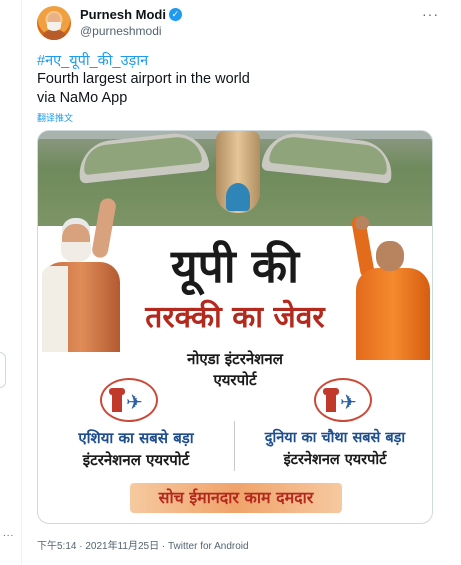 This screenshot has height=565, width=461. Describe the element at coordinates (143, 79) in the screenshot. I see `tweet-text-line-1: Fourth largest airport in the world` at that location.